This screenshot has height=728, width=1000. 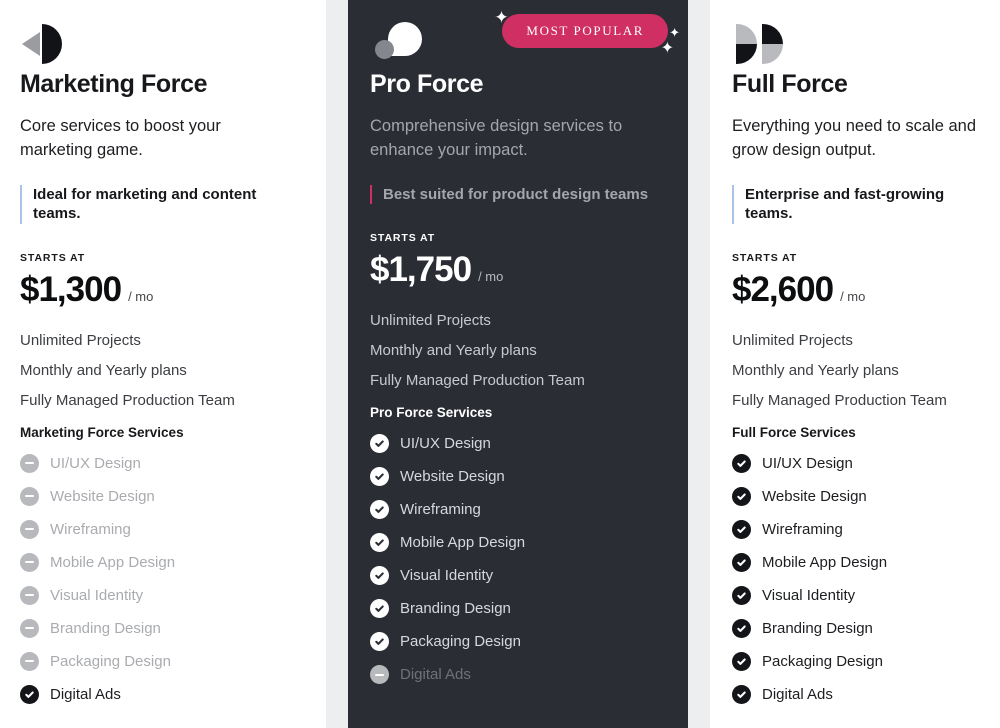 I want to click on price-row: $1,750 / mo, so click(x=518, y=270).